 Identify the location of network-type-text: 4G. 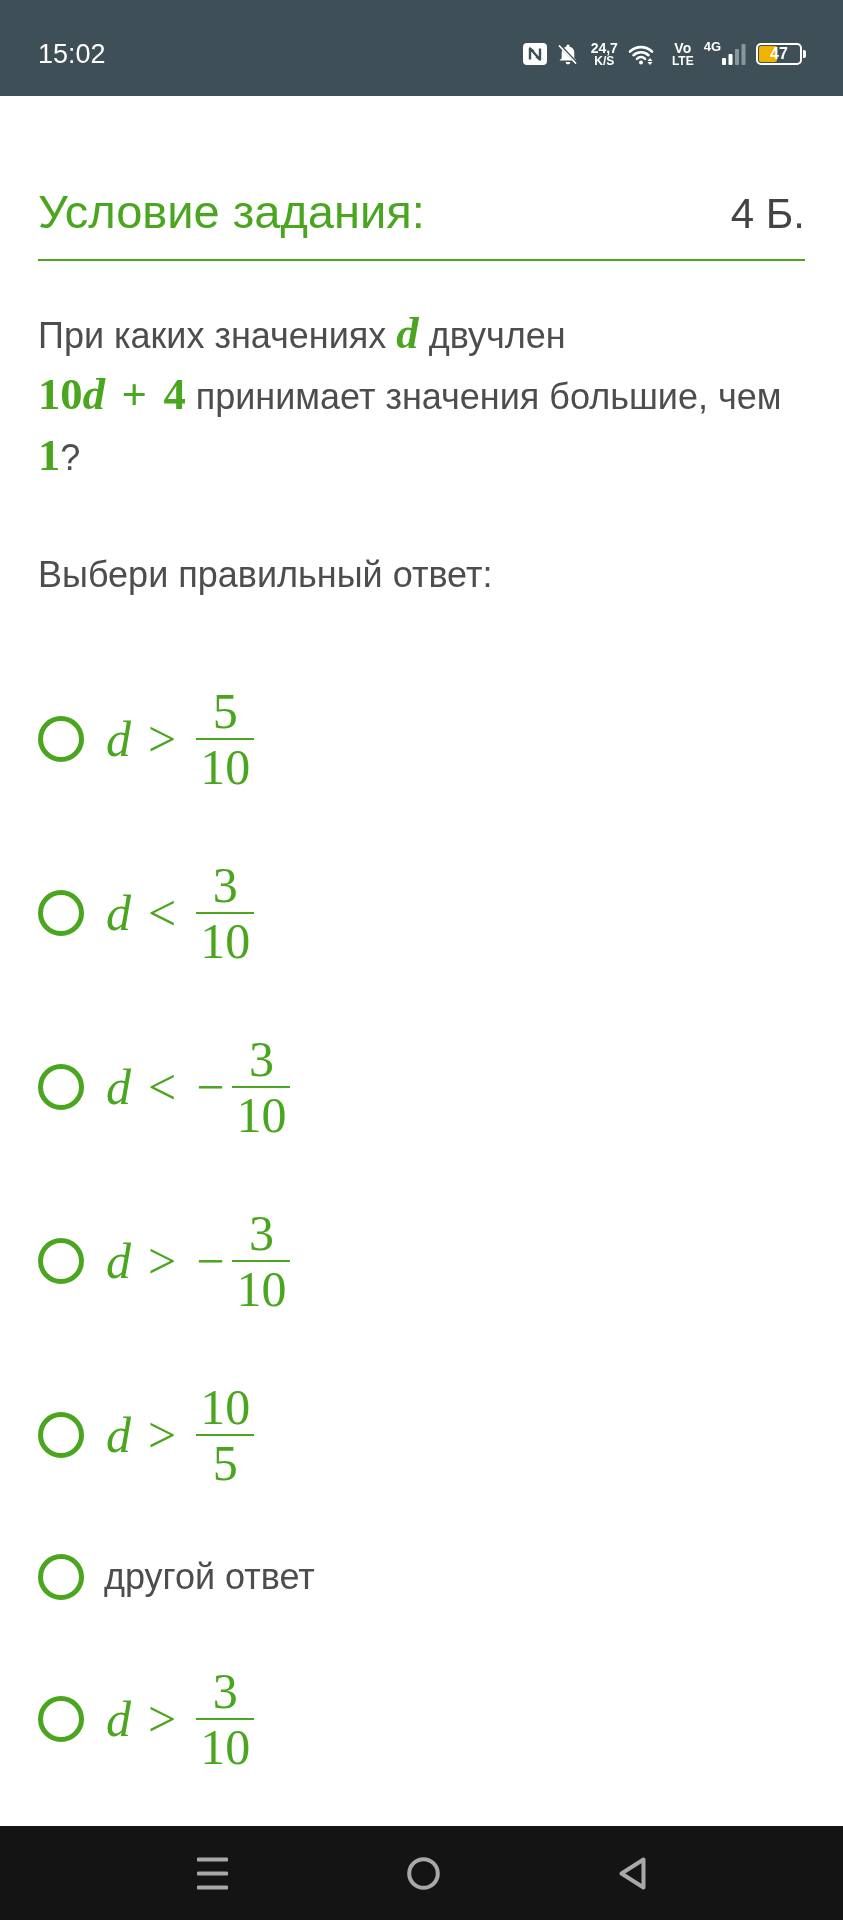
(712, 46).